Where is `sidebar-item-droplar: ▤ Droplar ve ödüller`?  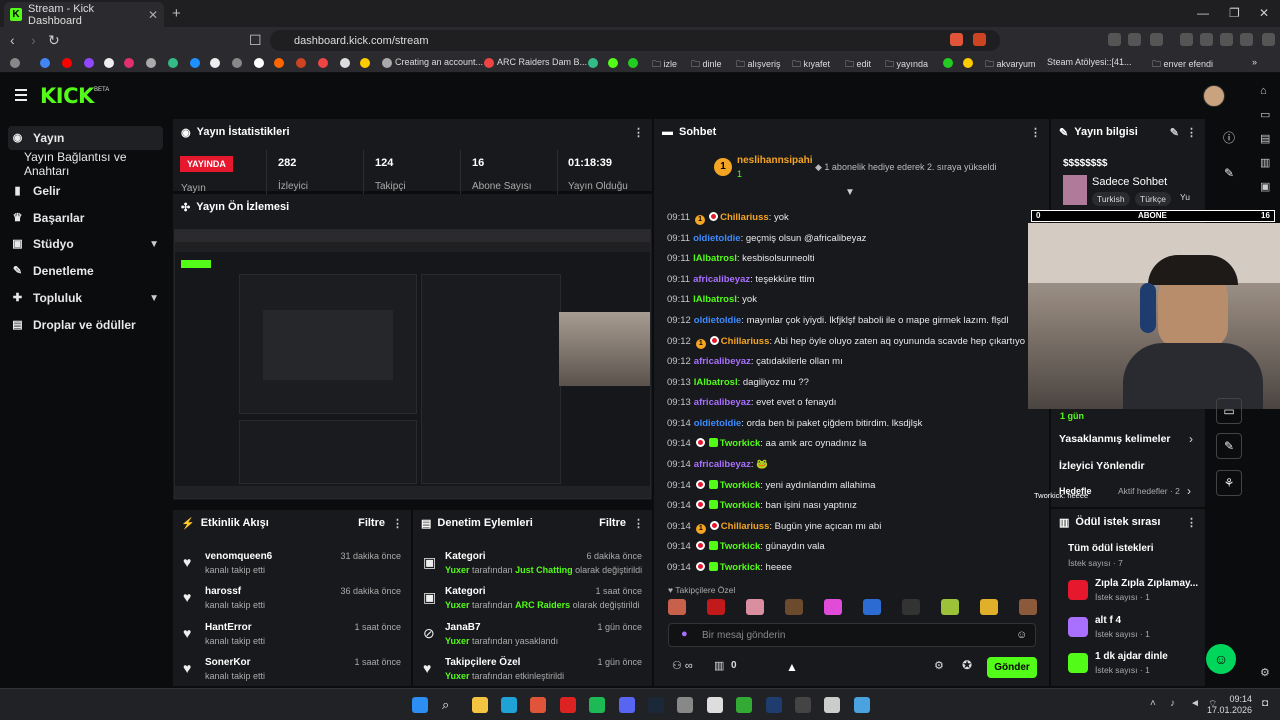 sidebar-item-droplar: ▤ Droplar ve ödüller is located at coordinates (85, 325).